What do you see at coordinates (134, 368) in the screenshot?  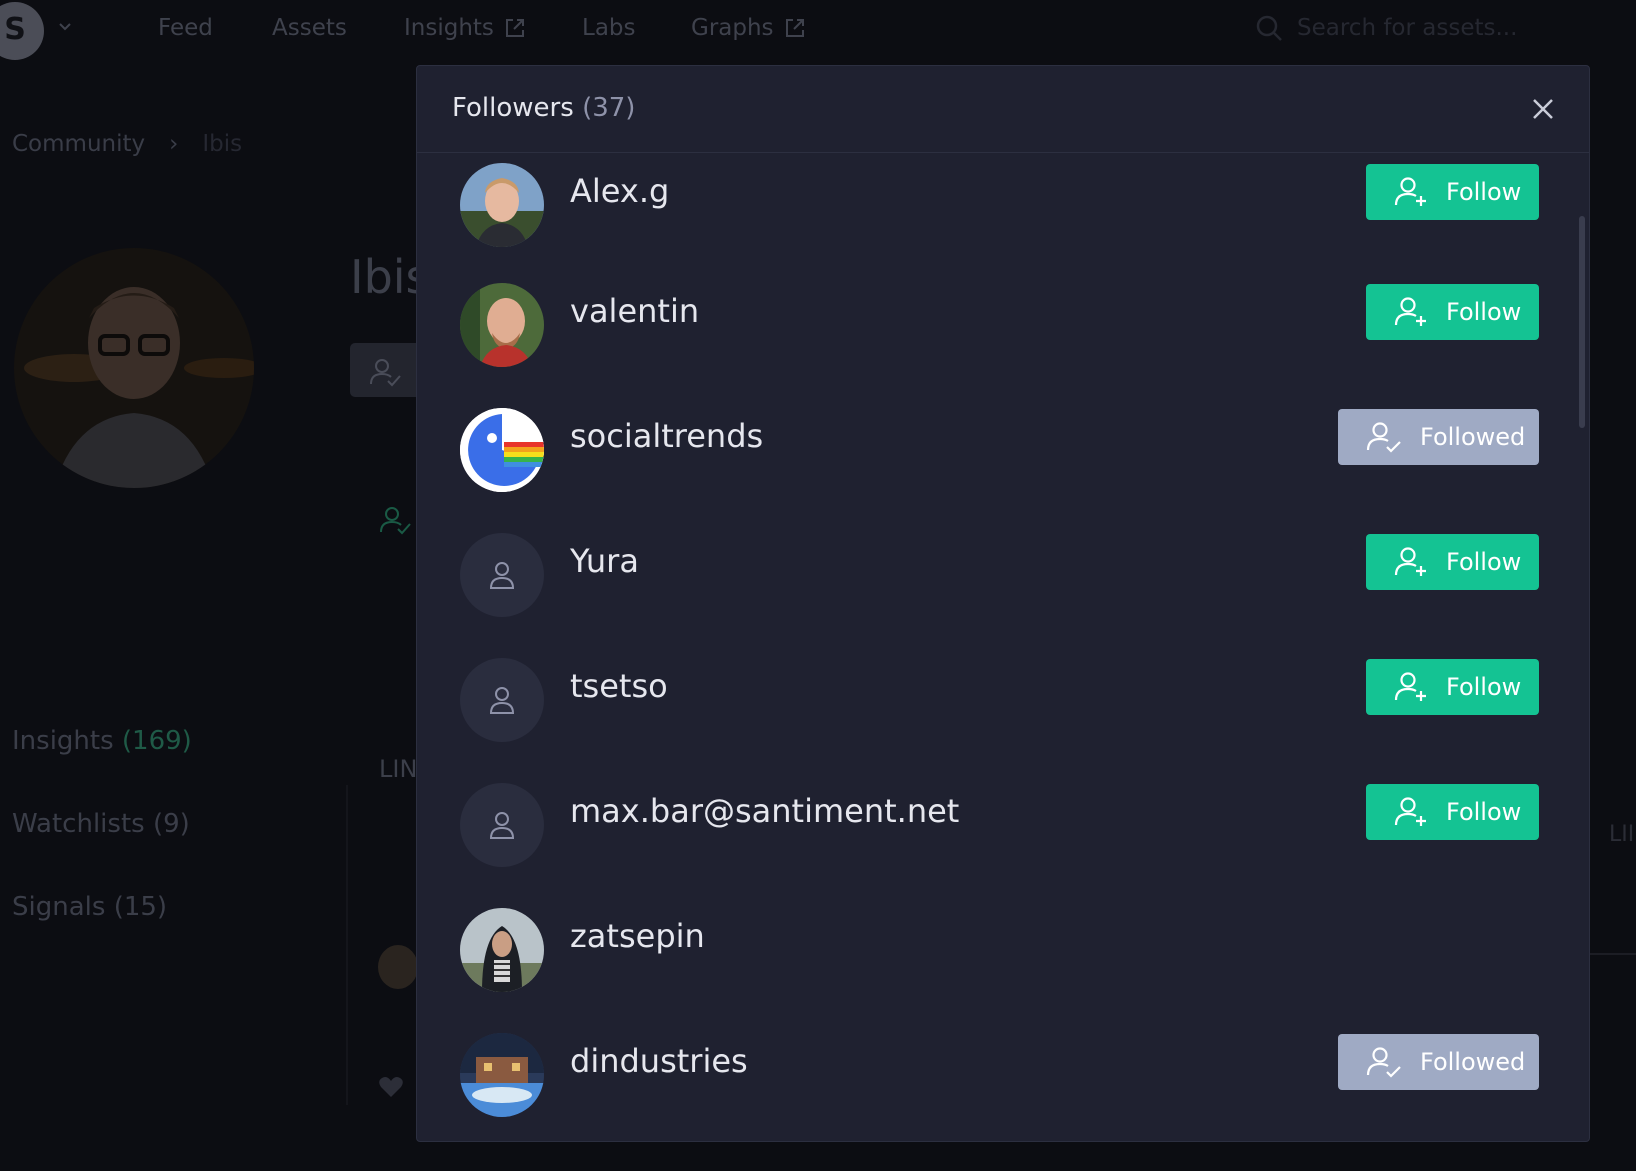 I see `profile-avatar` at bounding box center [134, 368].